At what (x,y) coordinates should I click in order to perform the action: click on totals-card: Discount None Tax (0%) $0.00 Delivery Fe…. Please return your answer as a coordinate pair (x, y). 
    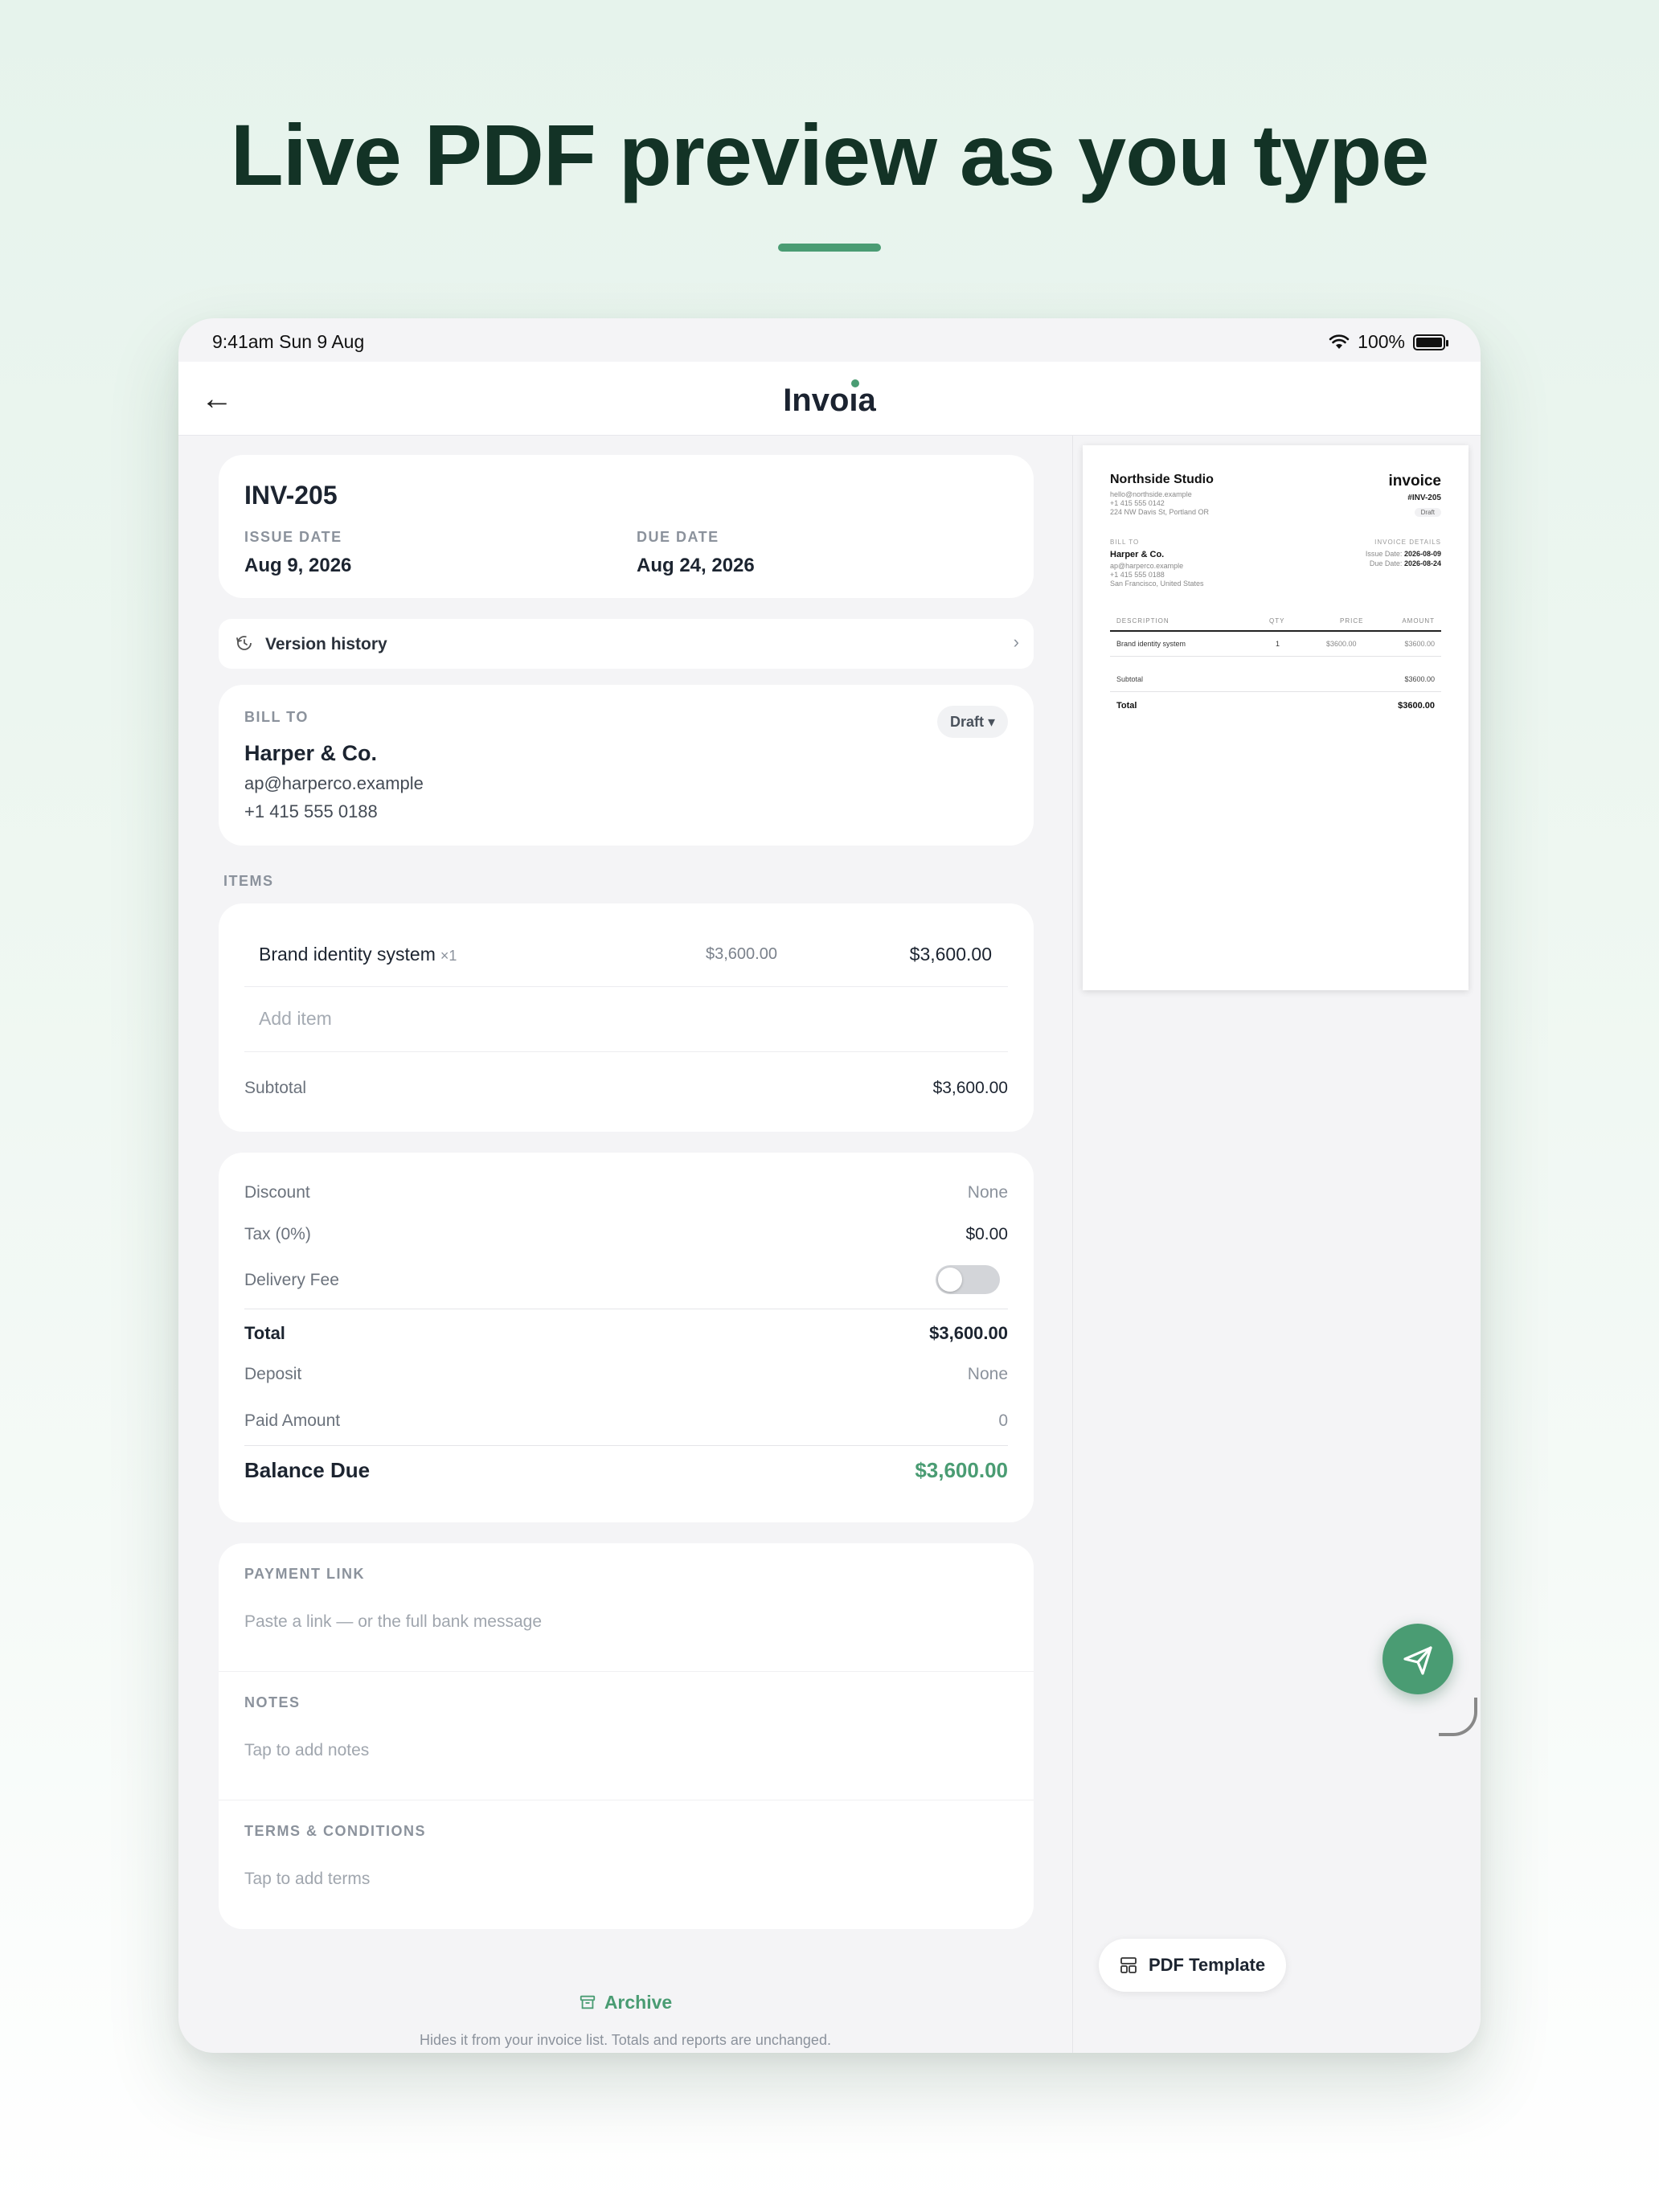
    Looking at the image, I should click on (626, 1337).